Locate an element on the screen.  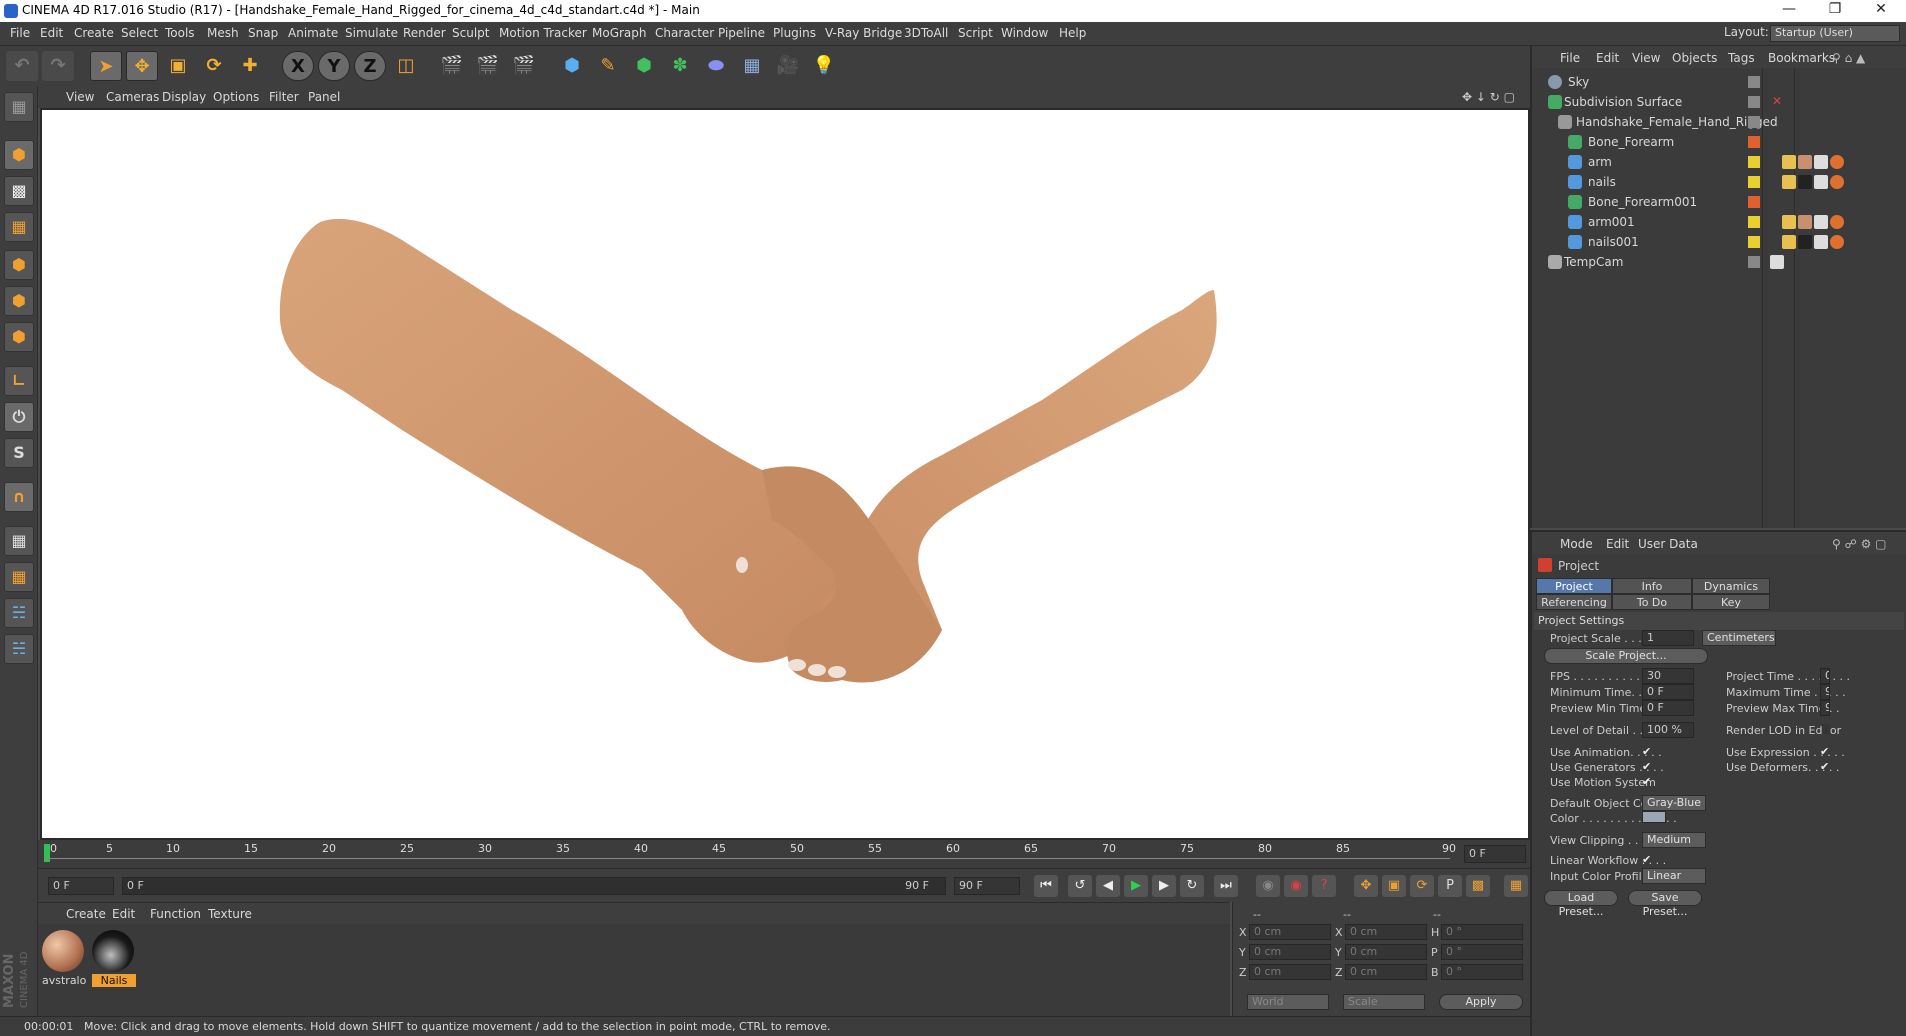
object-row-nails001: nails001 is located at coordinates (1719, 242).